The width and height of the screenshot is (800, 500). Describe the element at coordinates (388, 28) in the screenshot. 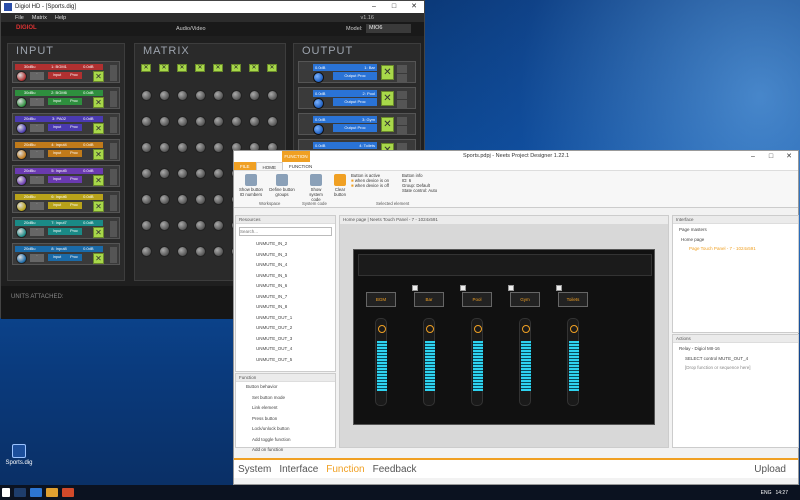

I see `model-select: MIO6` at that location.